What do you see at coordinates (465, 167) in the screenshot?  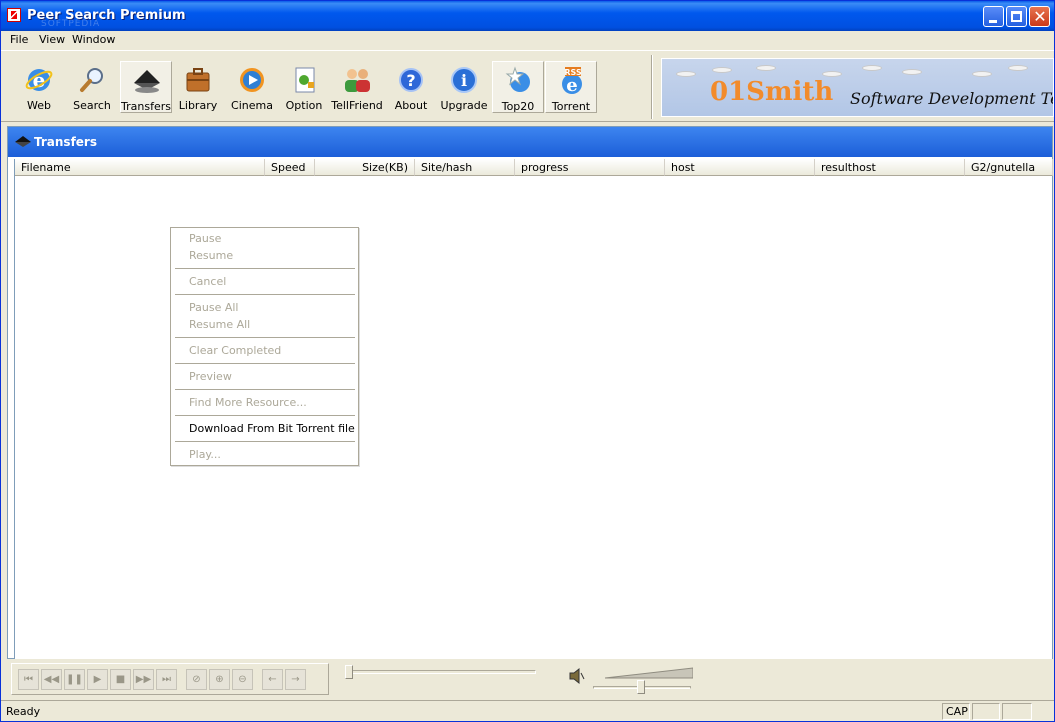 I see `column-site-hash: Site/hash` at bounding box center [465, 167].